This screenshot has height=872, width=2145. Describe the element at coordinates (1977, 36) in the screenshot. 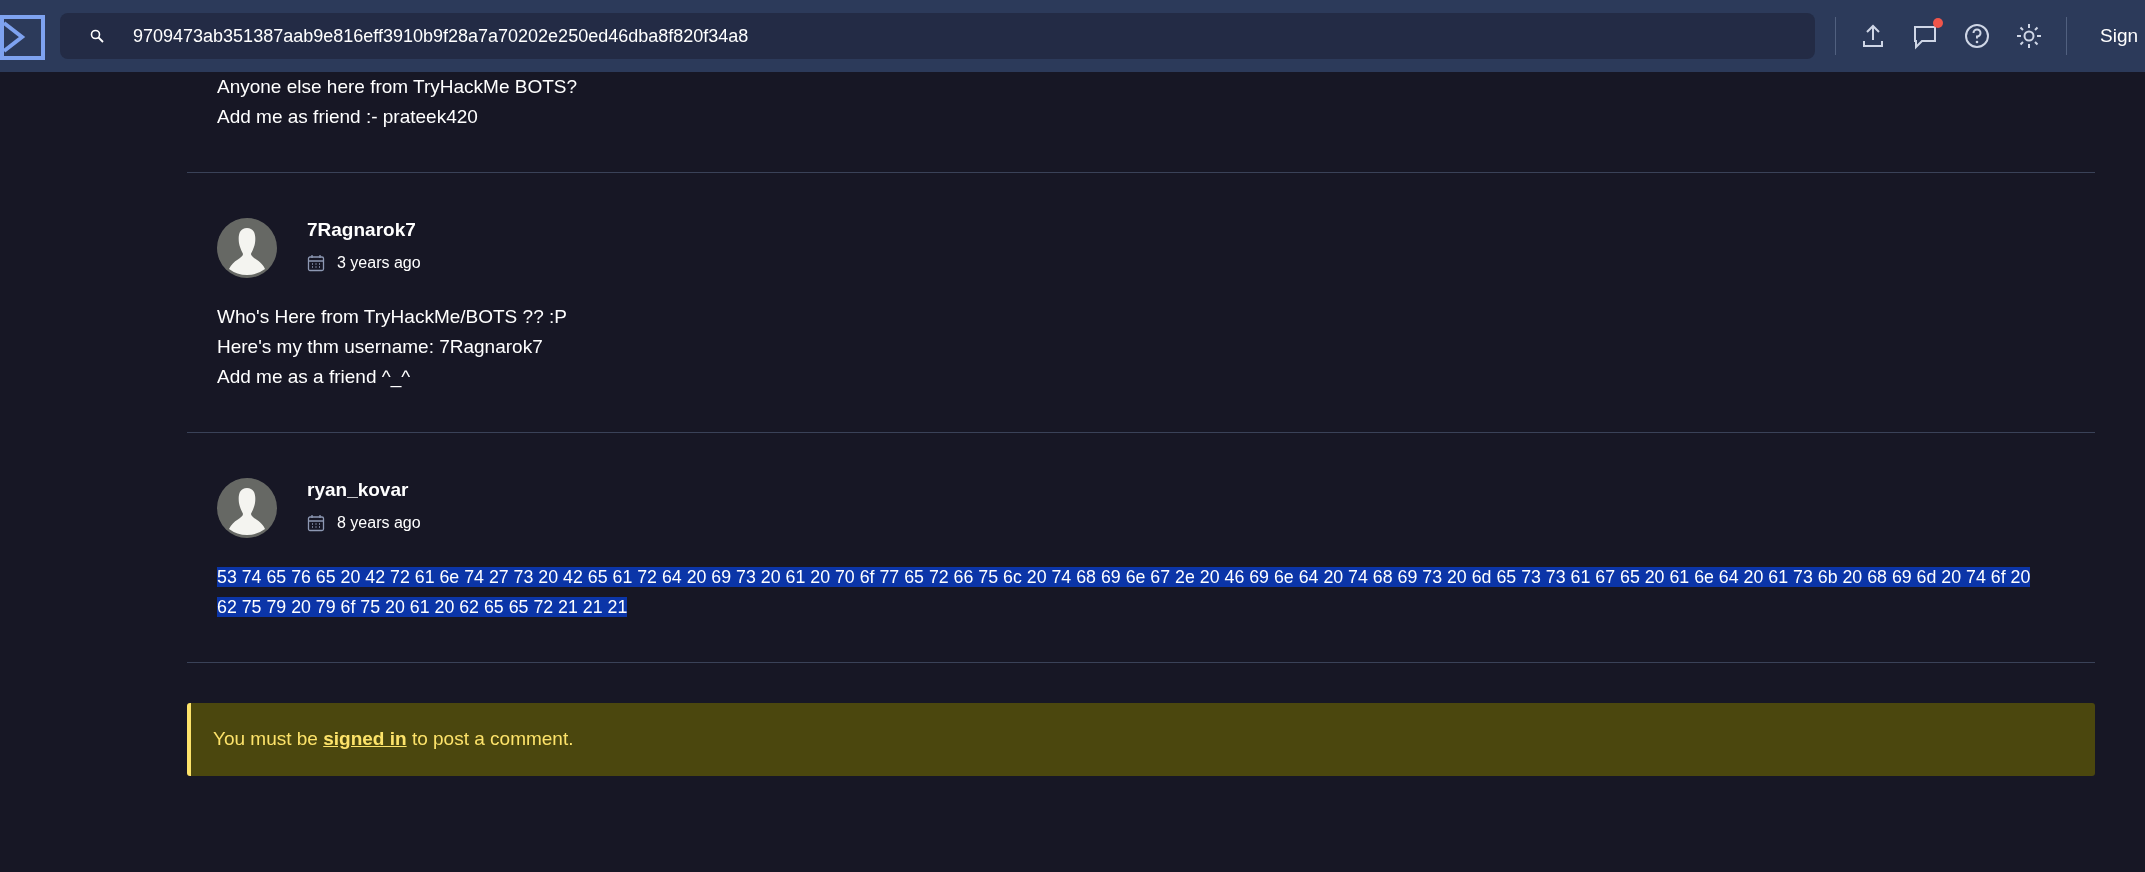

I see `help-icon` at that location.